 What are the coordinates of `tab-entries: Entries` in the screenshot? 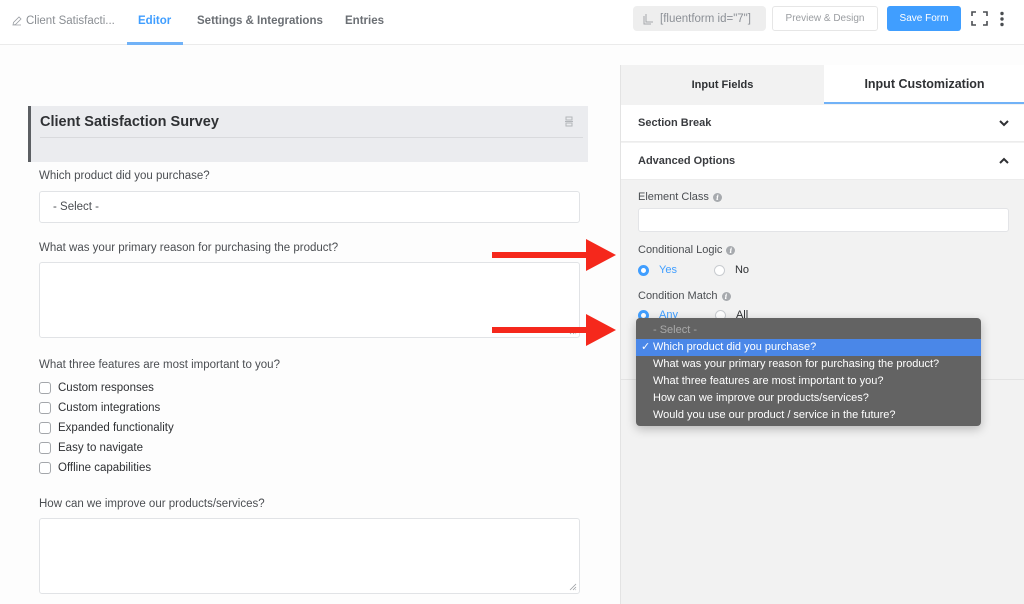 It's located at (364, 21).